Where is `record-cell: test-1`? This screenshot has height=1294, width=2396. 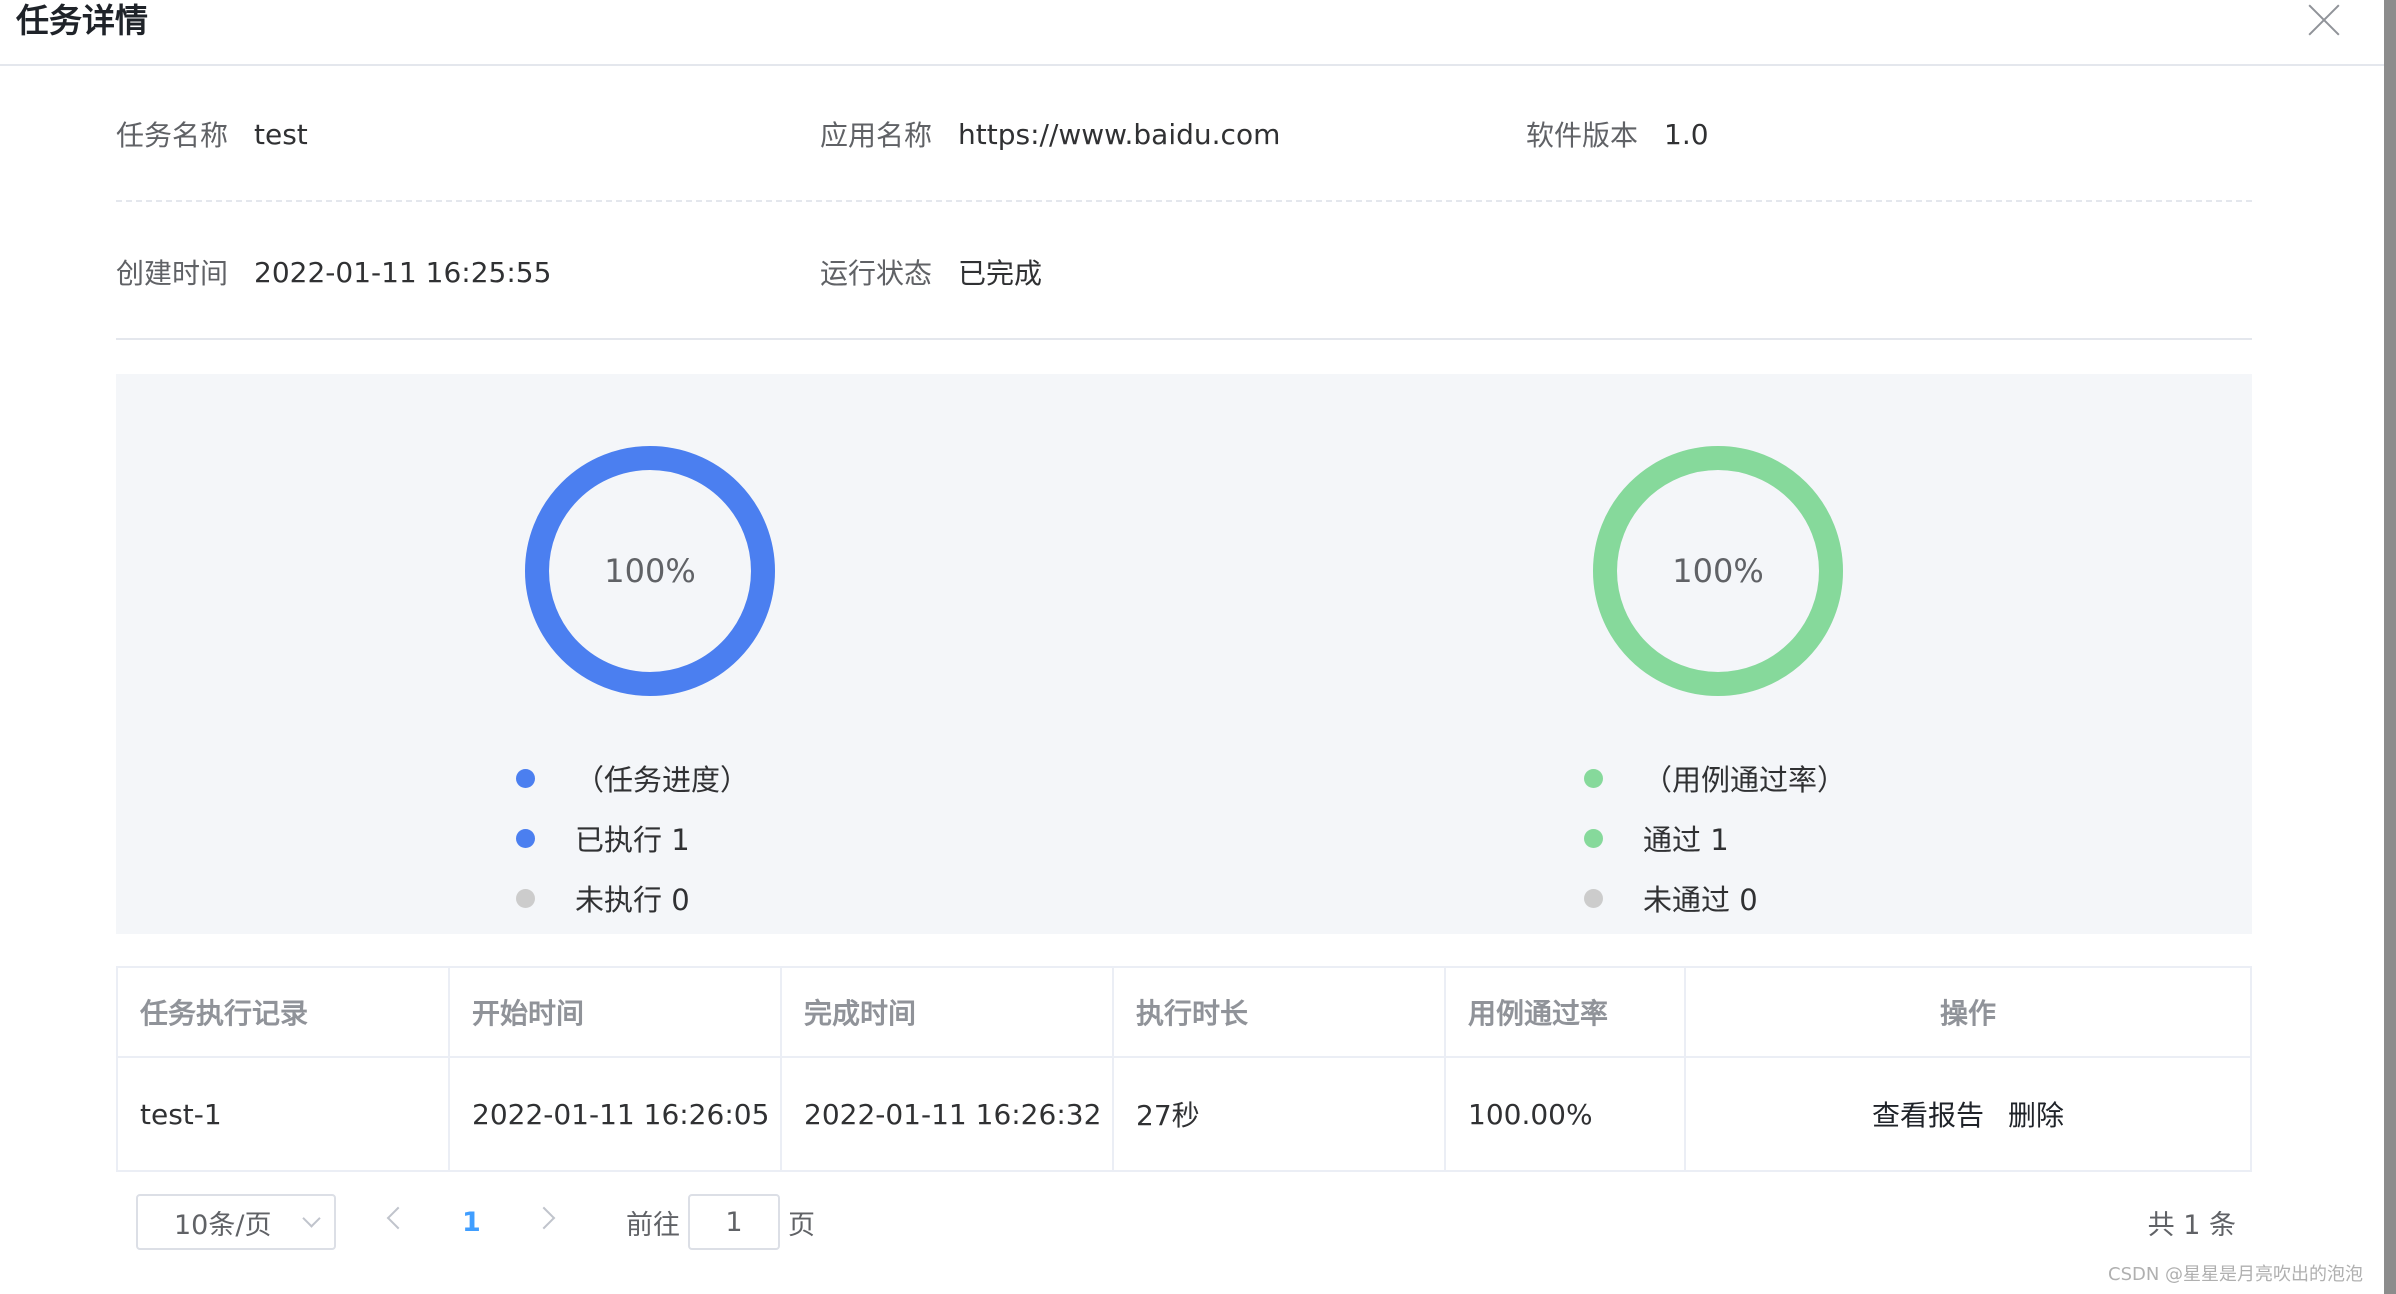
record-cell: test-1 is located at coordinates (284, 1114).